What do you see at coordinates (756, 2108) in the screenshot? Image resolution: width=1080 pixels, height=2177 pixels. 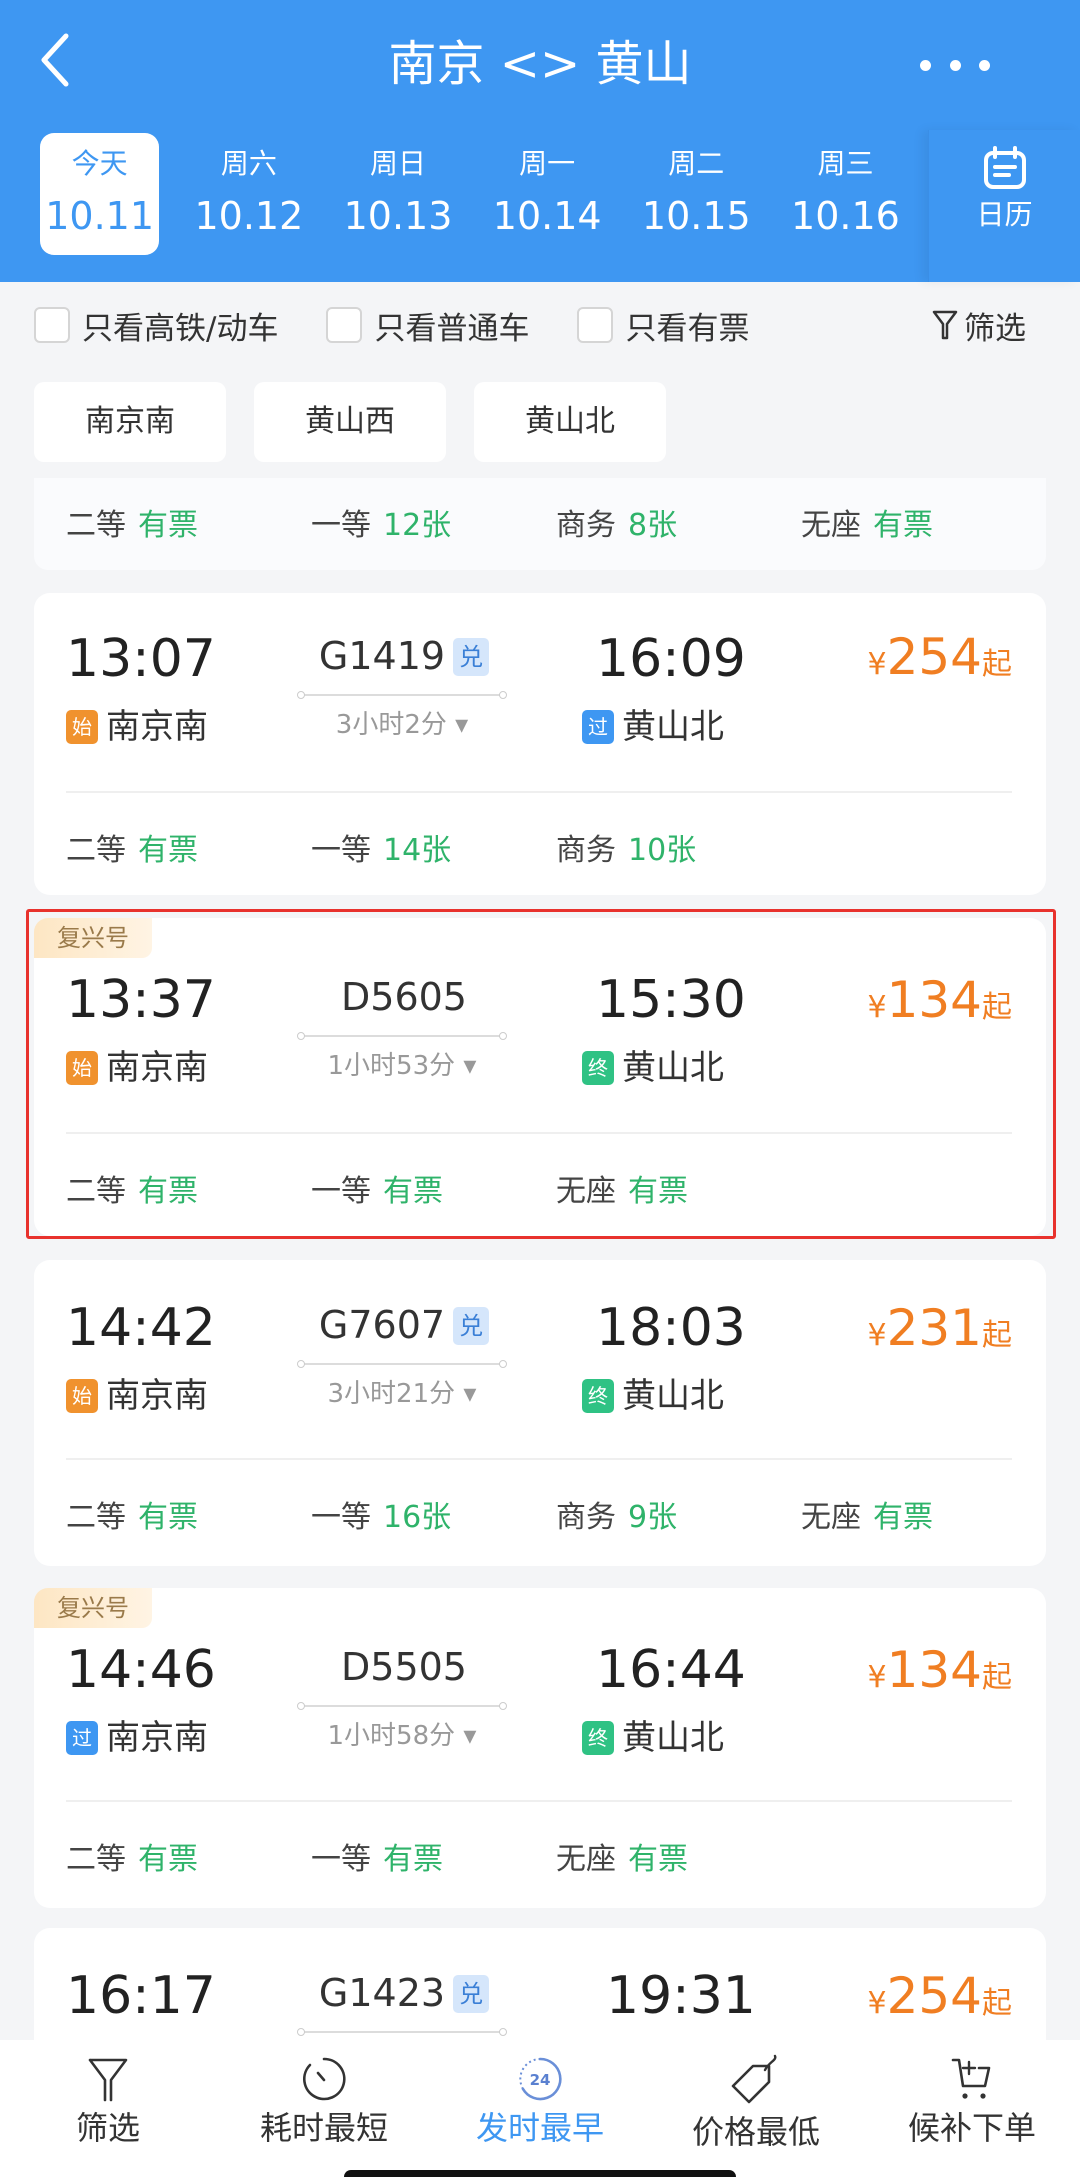 I see `tab-lowest-price: 价格最低` at bounding box center [756, 2108].